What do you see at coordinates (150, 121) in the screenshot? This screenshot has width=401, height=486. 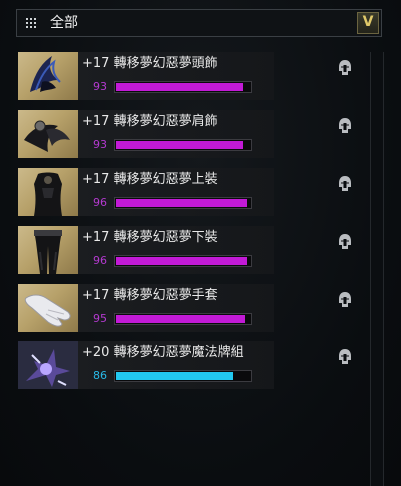 I see `item-name: +17 轉移夢幻惡夢肩飾` at bounding box center [150, 121].